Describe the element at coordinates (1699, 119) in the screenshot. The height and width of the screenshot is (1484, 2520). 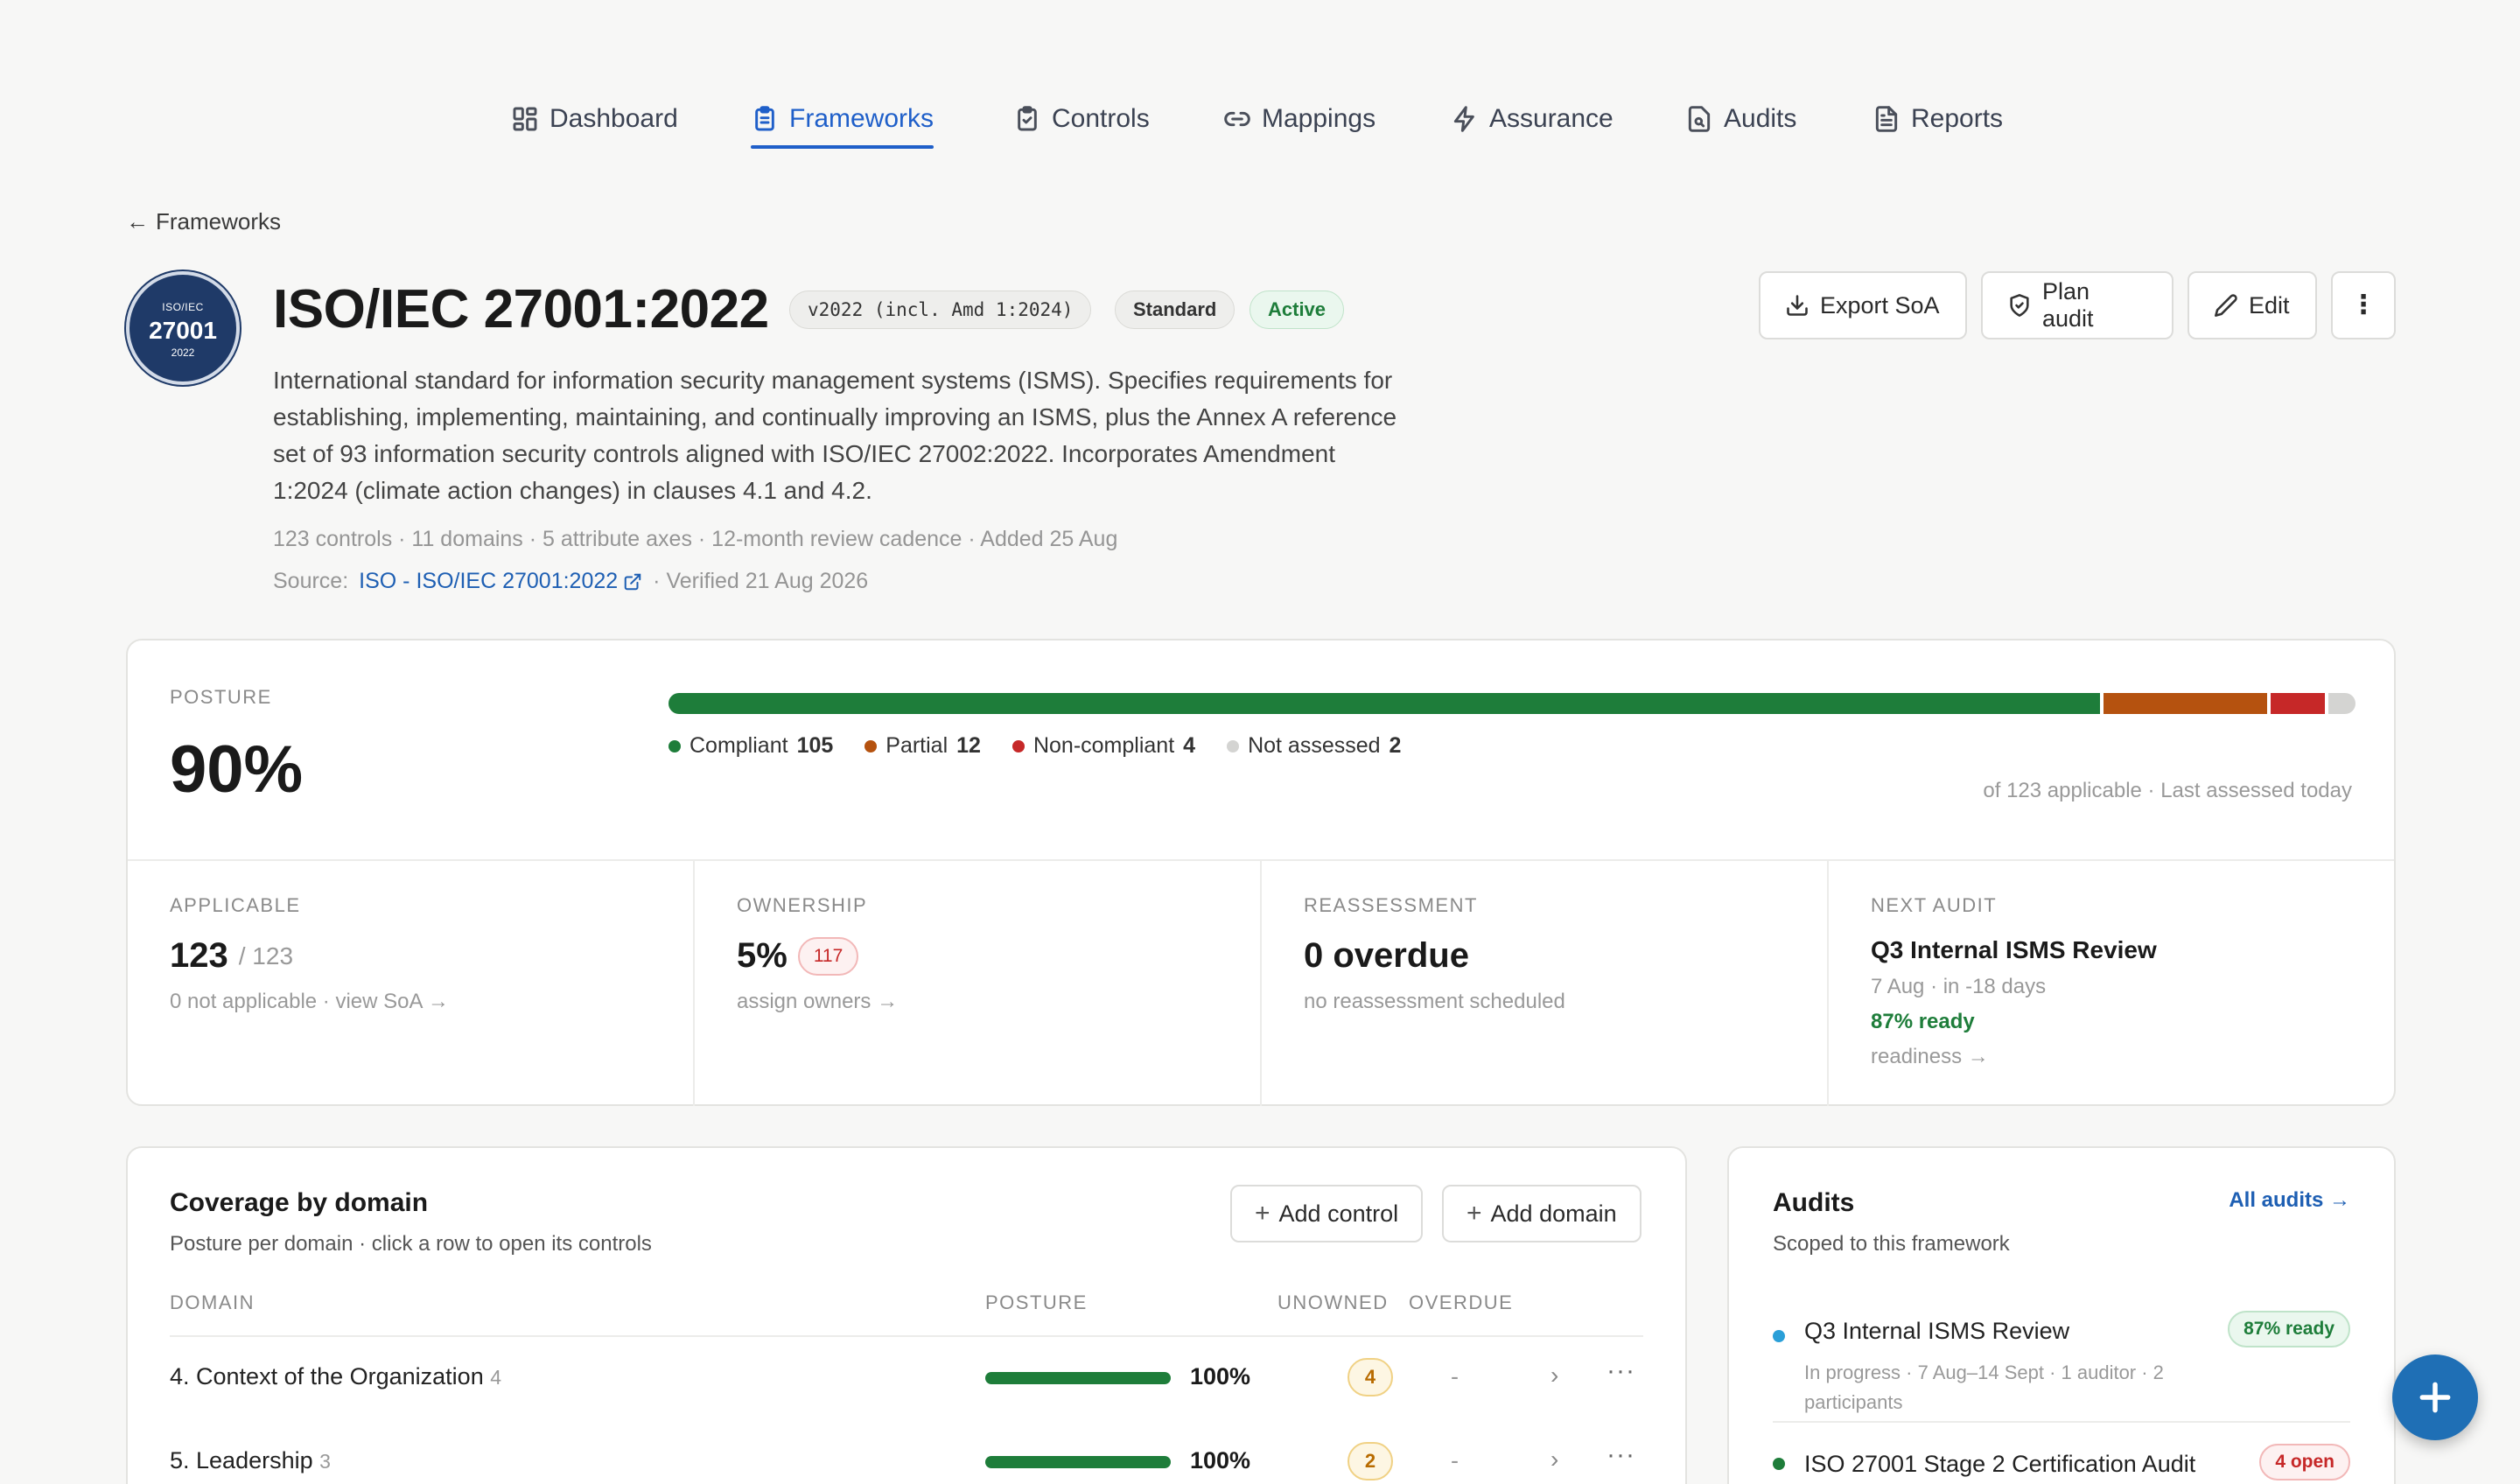
I see `file-search-icon` at that location.